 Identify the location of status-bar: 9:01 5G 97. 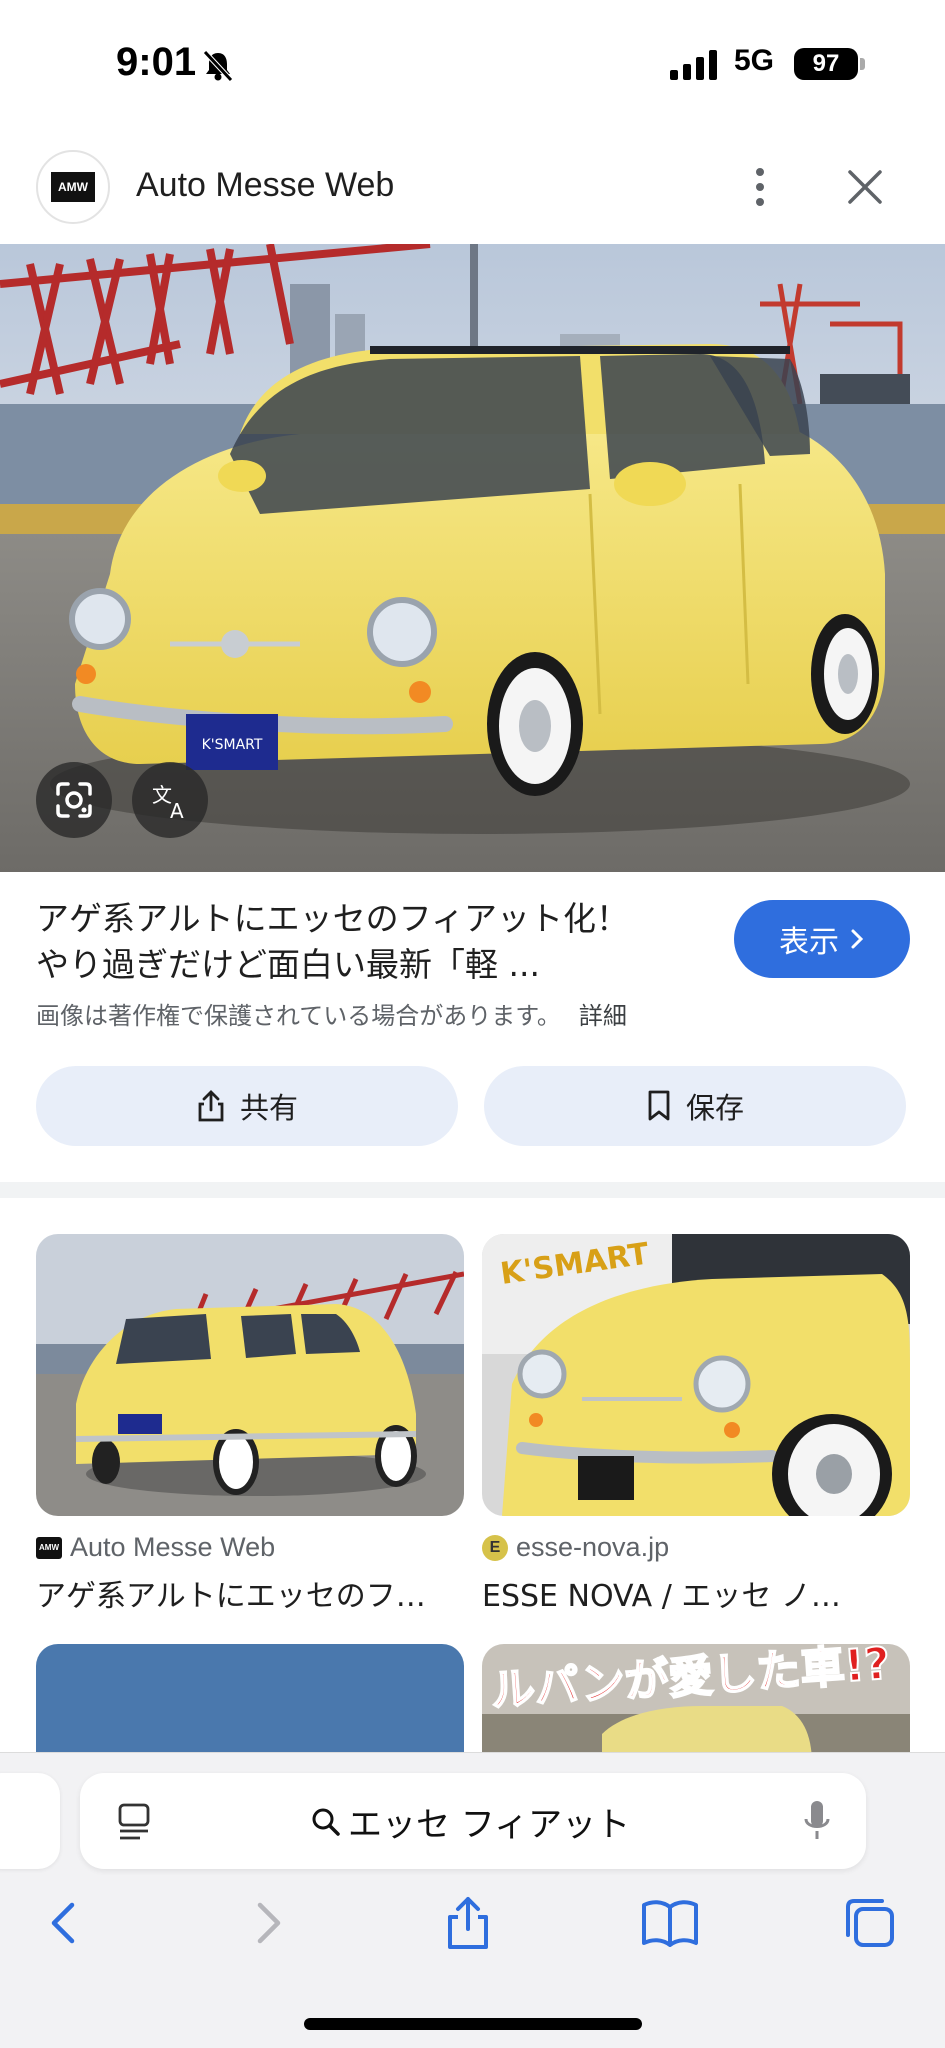
(472, 65).